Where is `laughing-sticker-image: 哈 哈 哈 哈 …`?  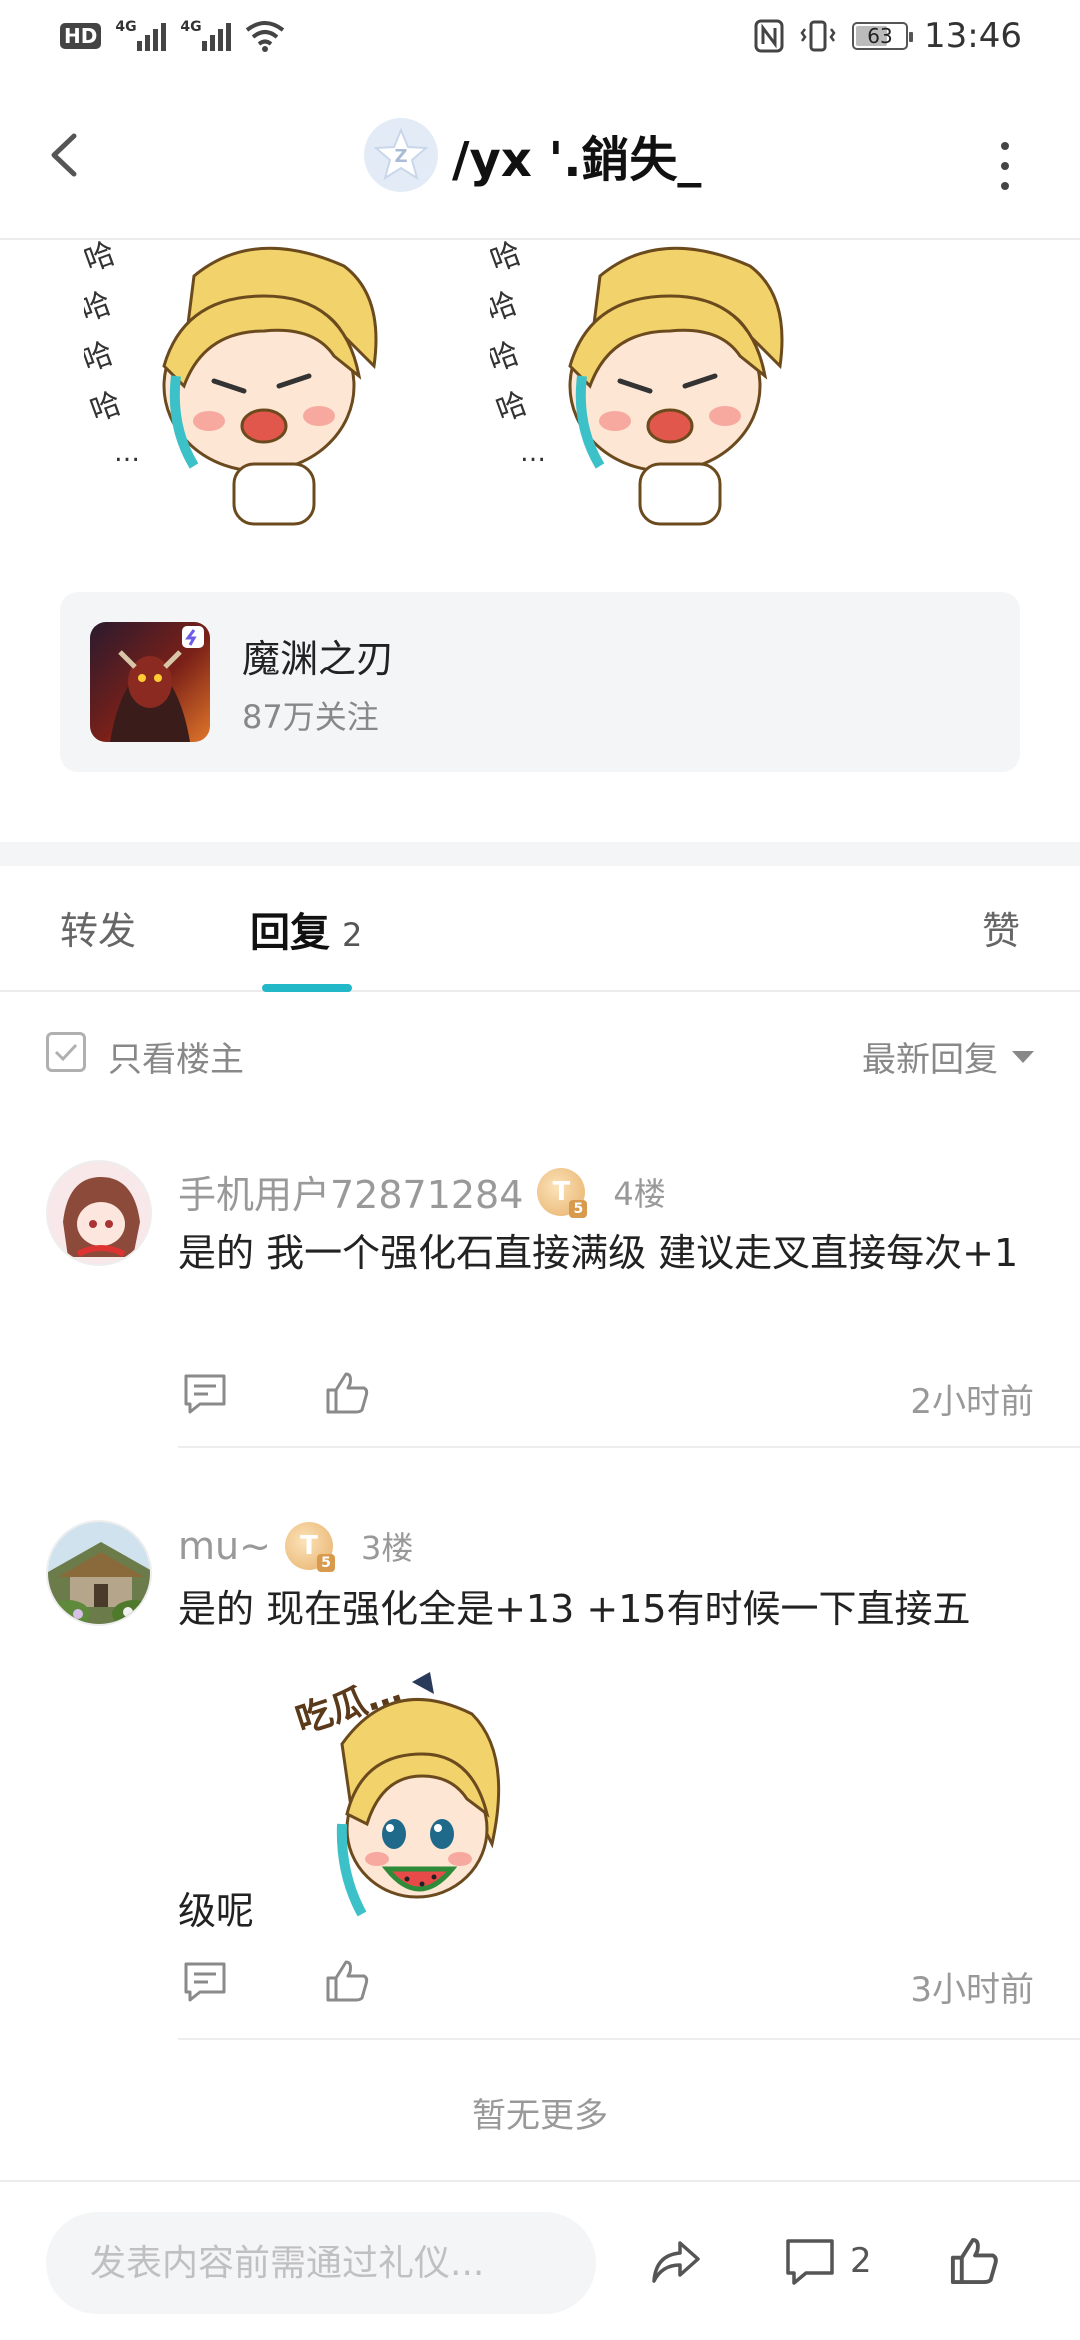 laughing-sticker-image: 哈 哈 哈 哈 … is located at coordinates (255, 381).